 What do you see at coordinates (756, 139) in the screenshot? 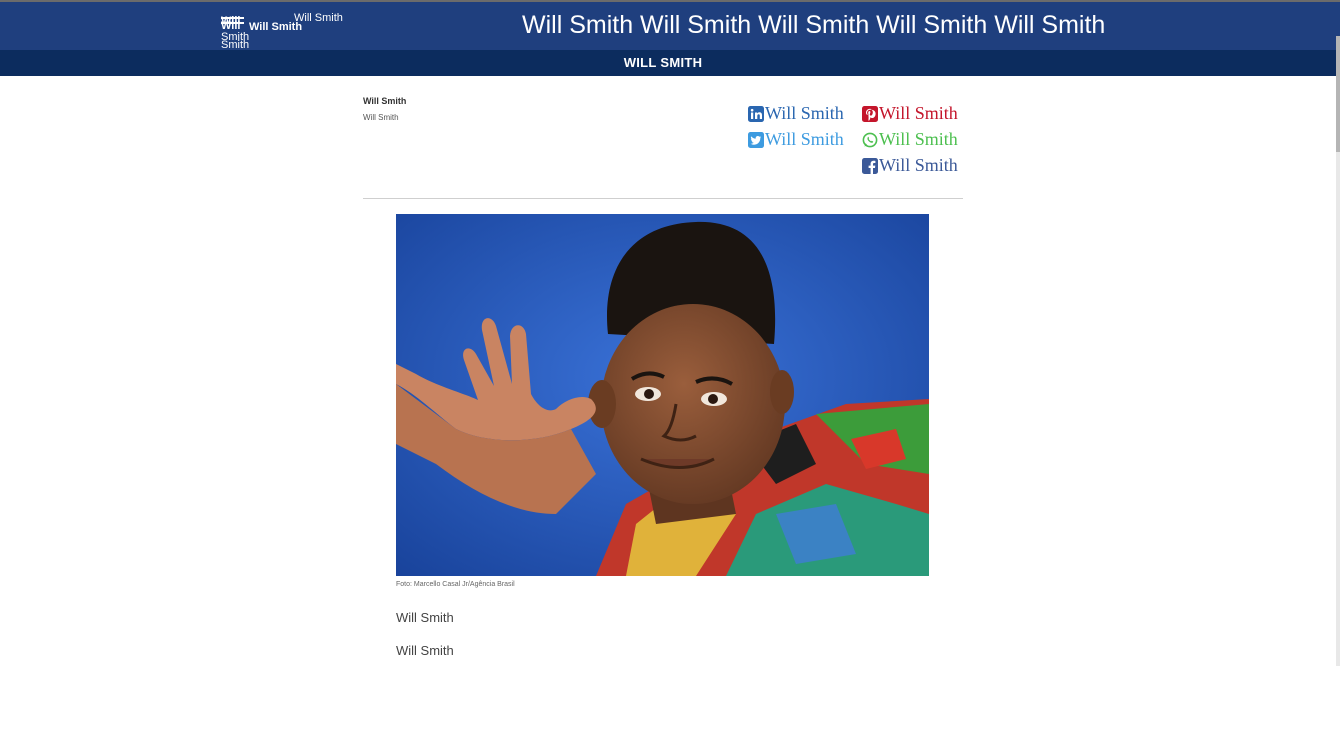
I see `twitter-icon` at bounding box center [756, 139].